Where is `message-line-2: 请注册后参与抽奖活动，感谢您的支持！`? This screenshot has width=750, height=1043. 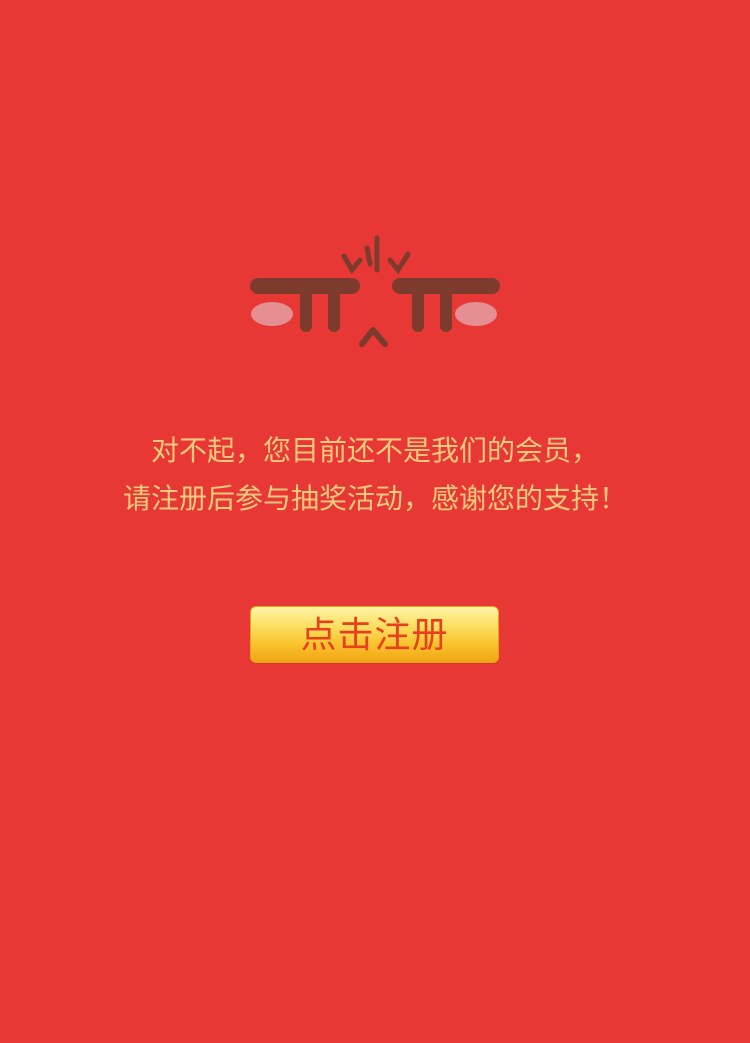 message-line-2: 请注册后参与抽奖活动，感谢您的支持！ is located at coordinates (374, 498).